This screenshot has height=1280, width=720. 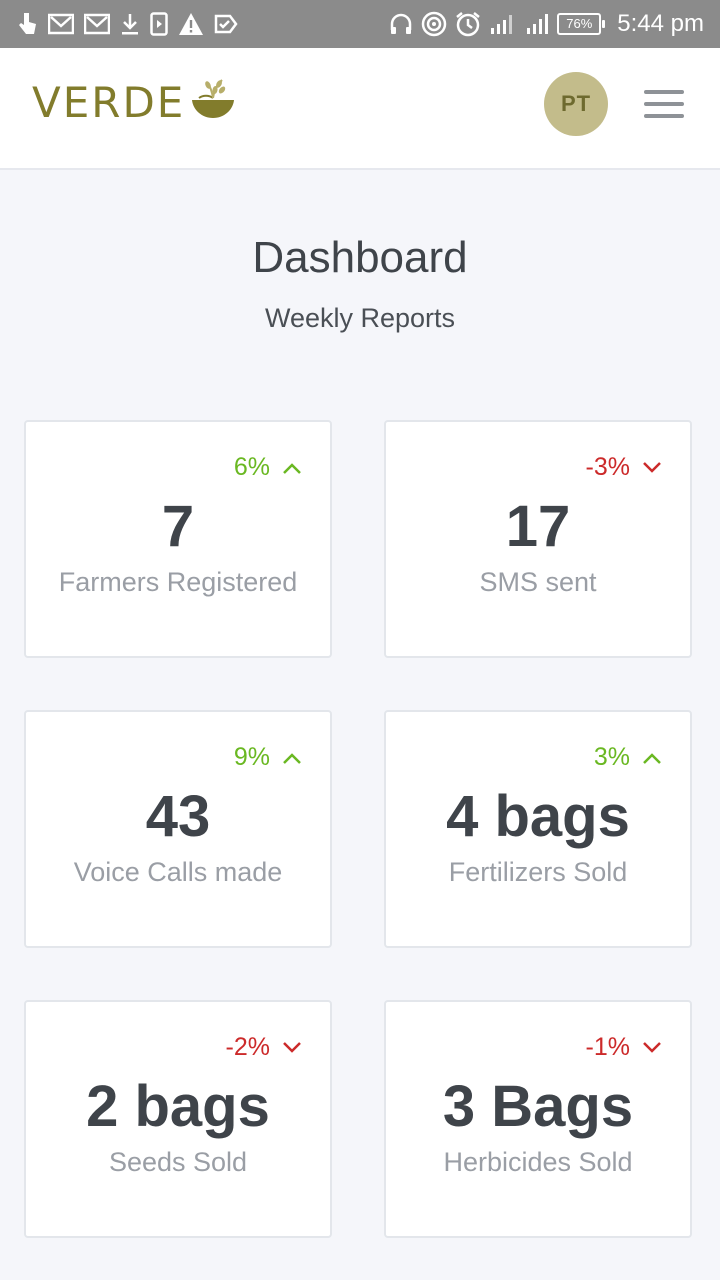 What do you see at coordinates (538, 526) in the screenshot?
I see `stat-value: 17` at bounding box center [538, 526].